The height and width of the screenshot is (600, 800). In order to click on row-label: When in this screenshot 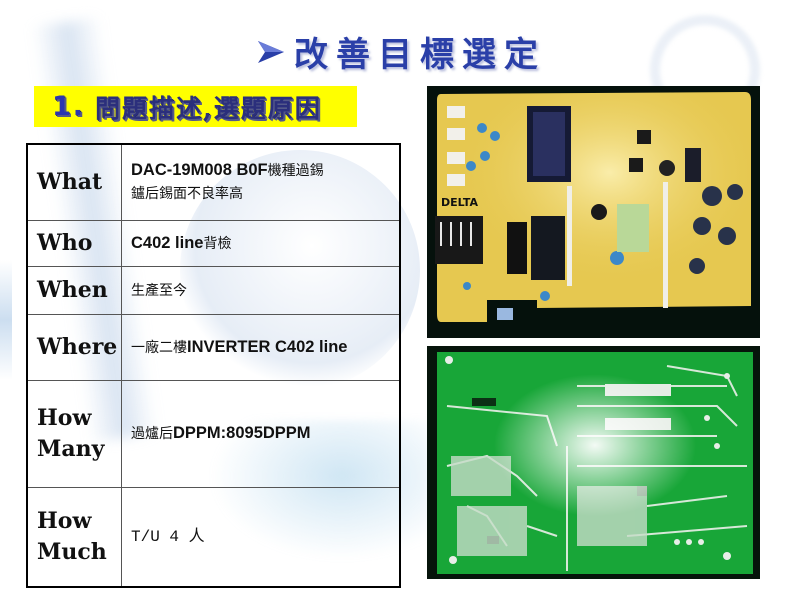, I will do `click(74, 290)`.